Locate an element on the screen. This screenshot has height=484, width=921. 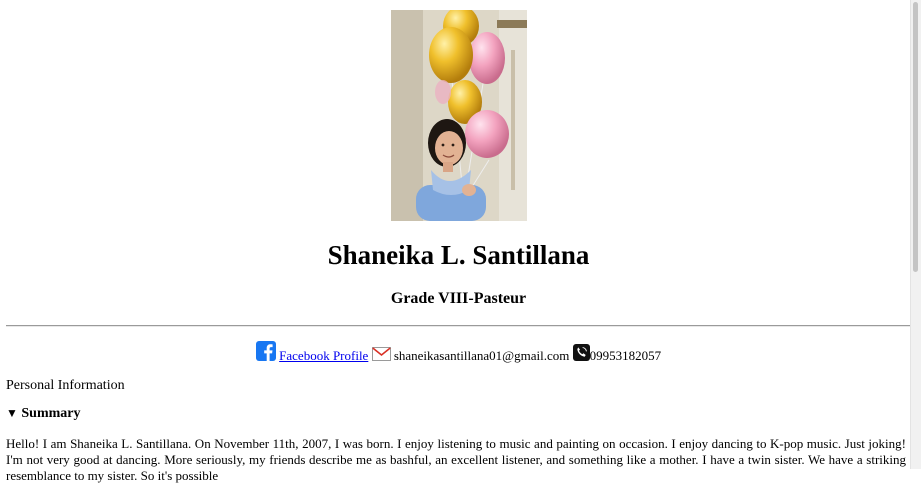
scrollbar-thumb is located at coordinates (915, 137).